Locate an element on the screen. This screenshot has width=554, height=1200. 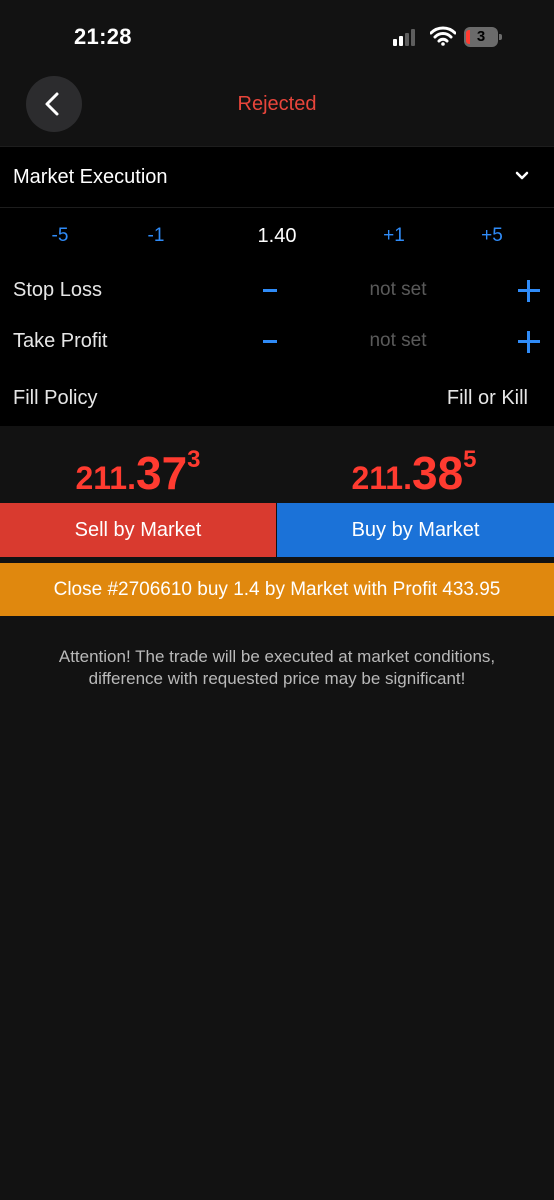
fill-policy-label: Fill Policy is located at coordinates (55, 398).